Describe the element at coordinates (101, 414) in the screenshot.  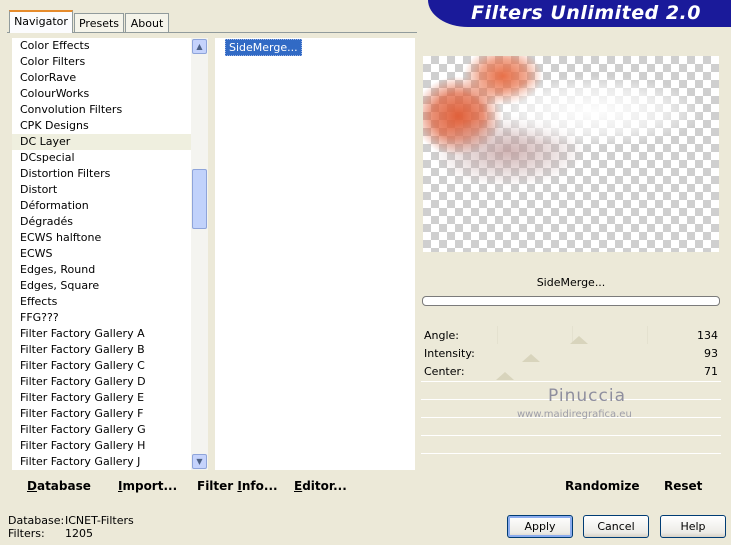
I see `category-item: Filter Factory Gallery F` at that location.